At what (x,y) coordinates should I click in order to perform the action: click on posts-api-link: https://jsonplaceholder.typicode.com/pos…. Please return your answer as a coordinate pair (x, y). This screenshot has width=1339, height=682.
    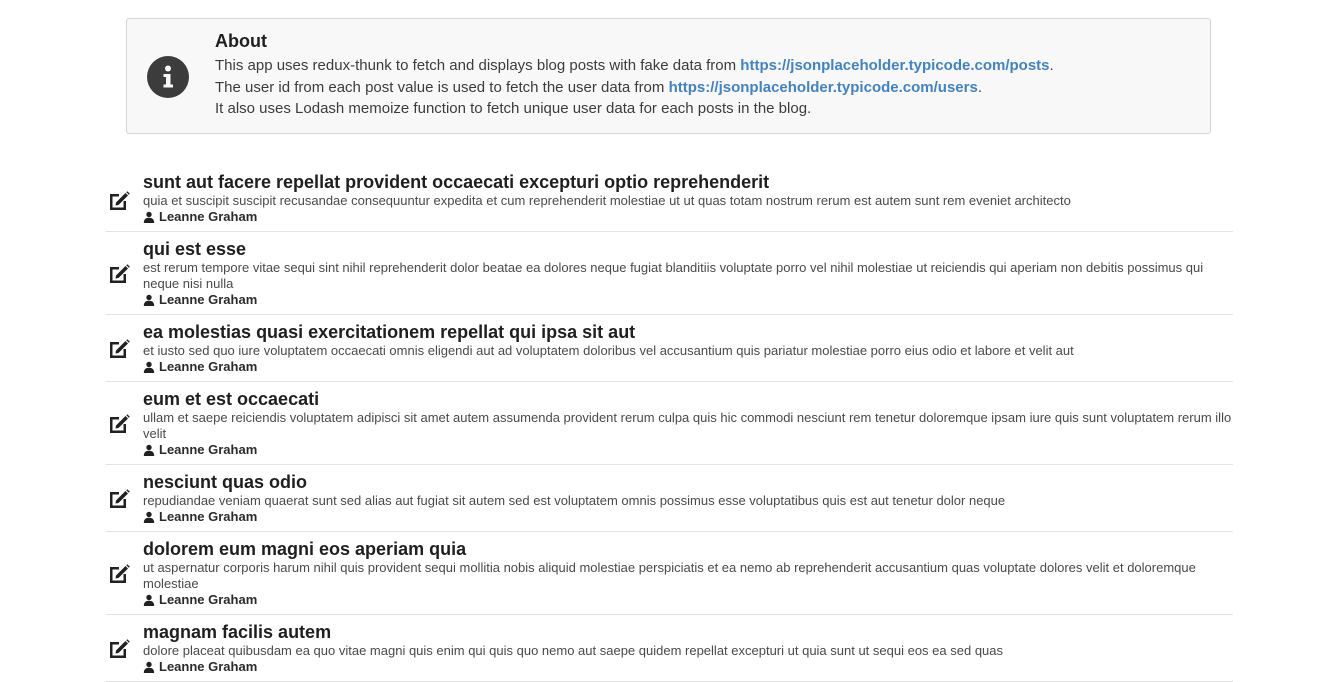
    Looking at the image, I should click on (894, 65).